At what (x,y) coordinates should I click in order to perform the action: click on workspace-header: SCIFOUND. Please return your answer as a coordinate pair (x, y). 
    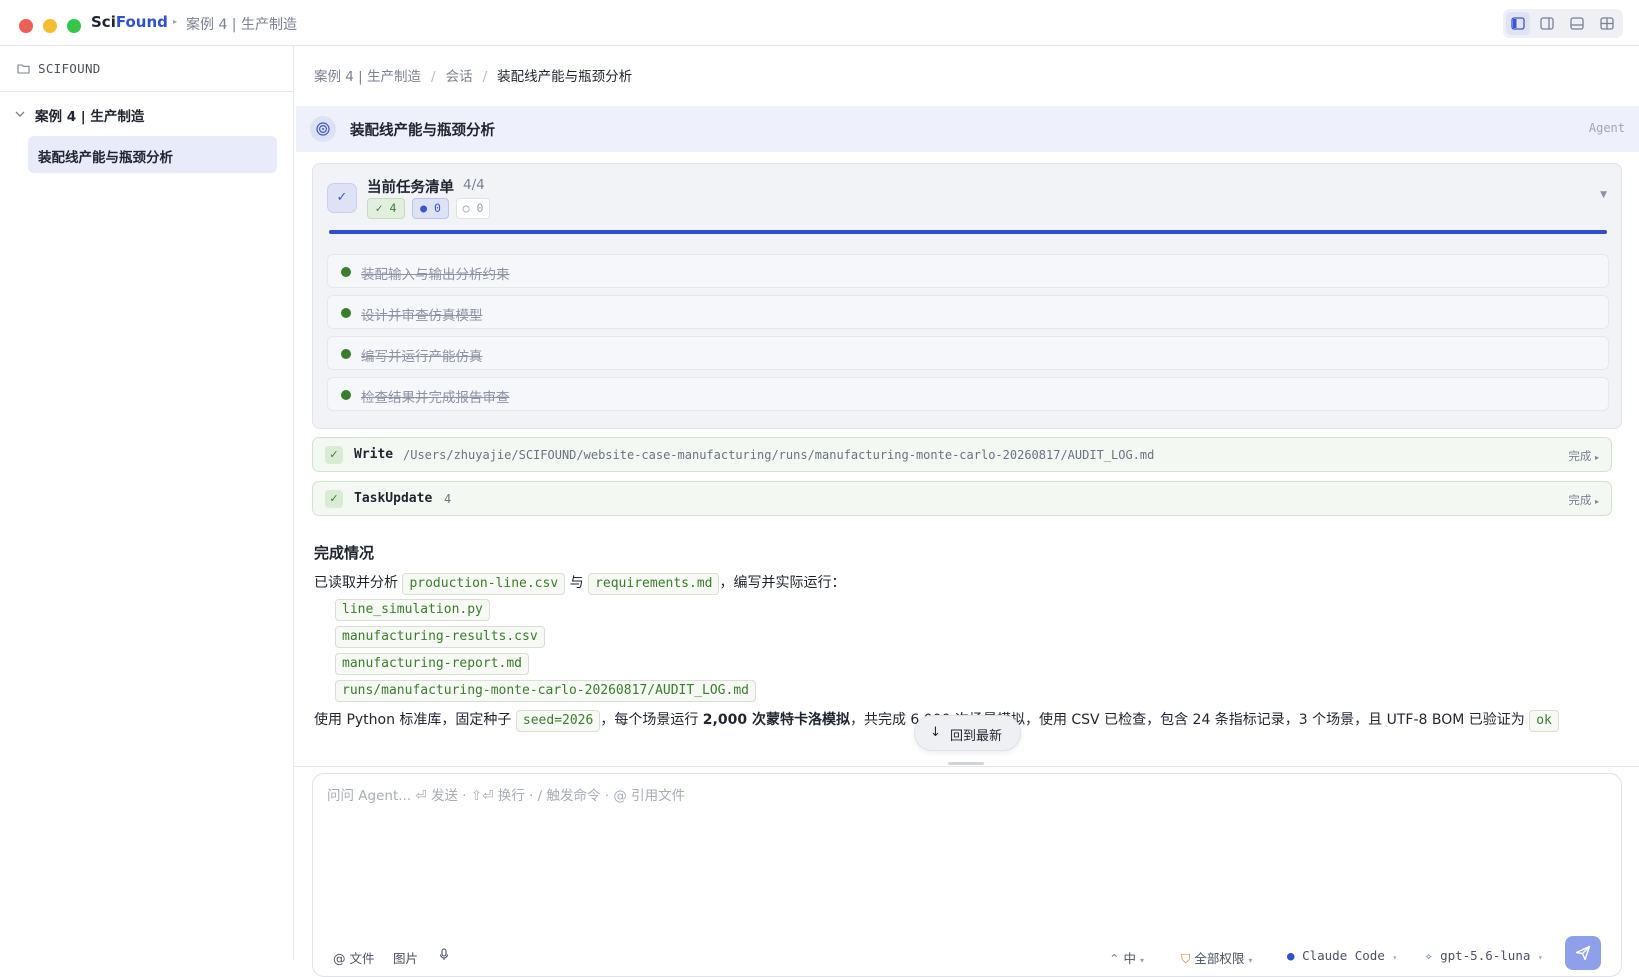
    Looking at the image, I should click on (146, 69).